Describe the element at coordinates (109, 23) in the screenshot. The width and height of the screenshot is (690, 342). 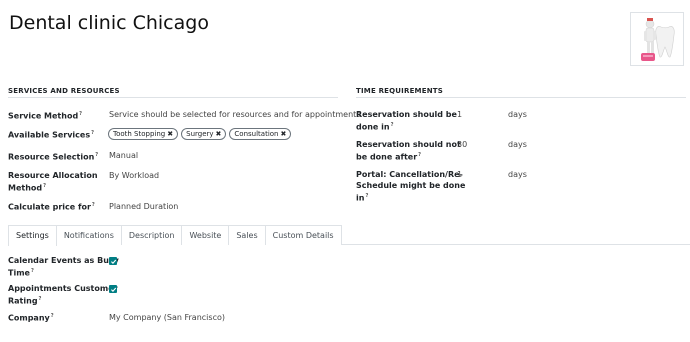
I see `page-title: Dental clinic Chicago` at that location.